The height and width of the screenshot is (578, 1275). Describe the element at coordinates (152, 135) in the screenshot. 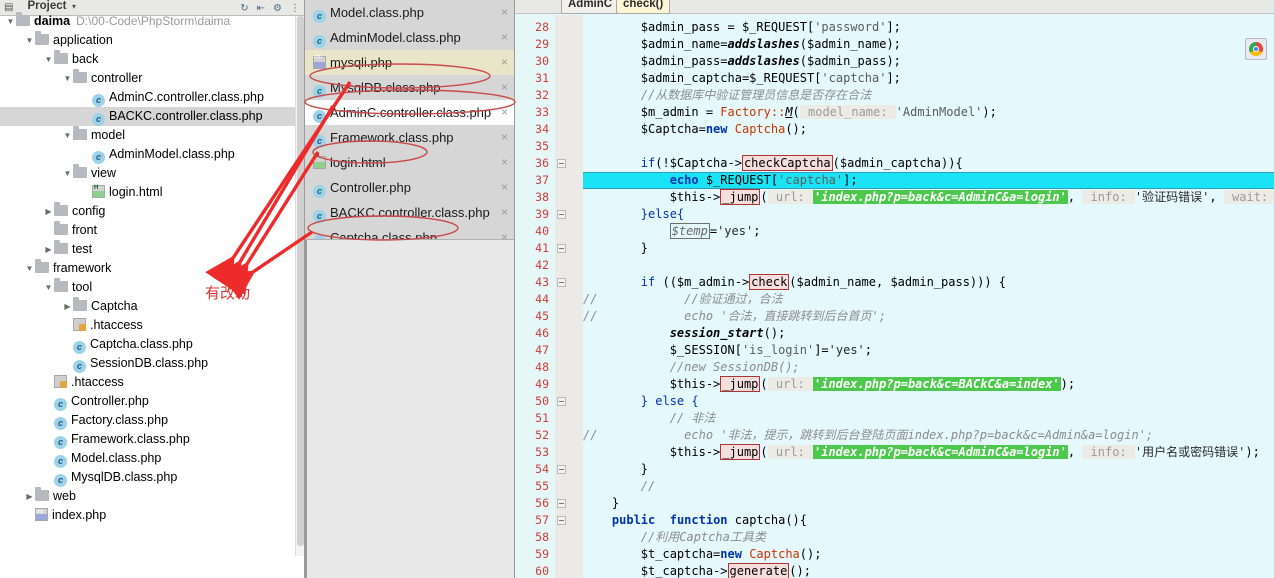

I see `tree-row: model` at that location.